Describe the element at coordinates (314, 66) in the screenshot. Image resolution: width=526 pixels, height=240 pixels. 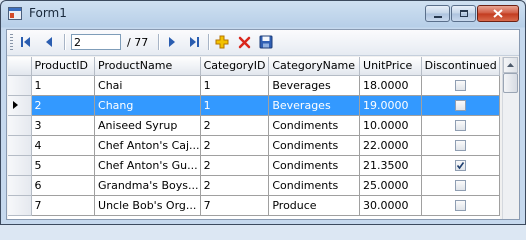
I see `column-header-categoryname: CategoryName` at that location.